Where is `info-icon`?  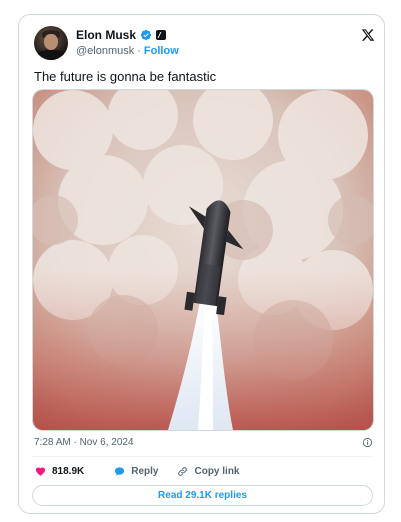 info-icon is located at coordinates (367, 442).